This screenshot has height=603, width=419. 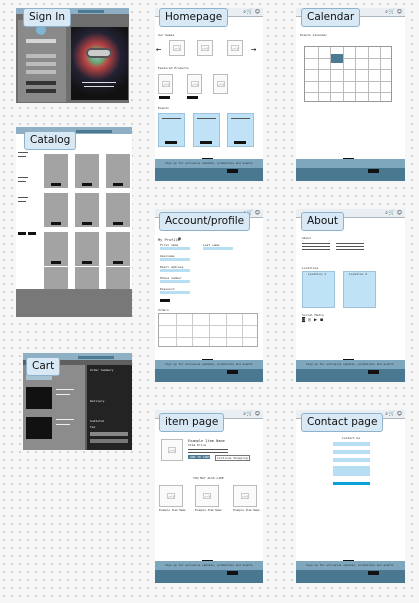 What do you see at coordinates (99, 53) in the screenshot?
I see `signin-hero-goggles` at bounding box center [99, 53].